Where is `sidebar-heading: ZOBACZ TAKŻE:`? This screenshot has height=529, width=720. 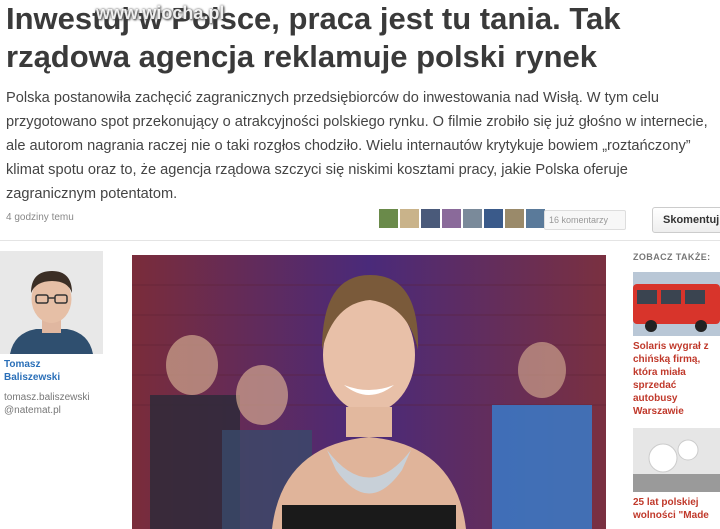 sidebar-heading: ZOBACZ TAKŻE: is located at coordinates (672, 257).